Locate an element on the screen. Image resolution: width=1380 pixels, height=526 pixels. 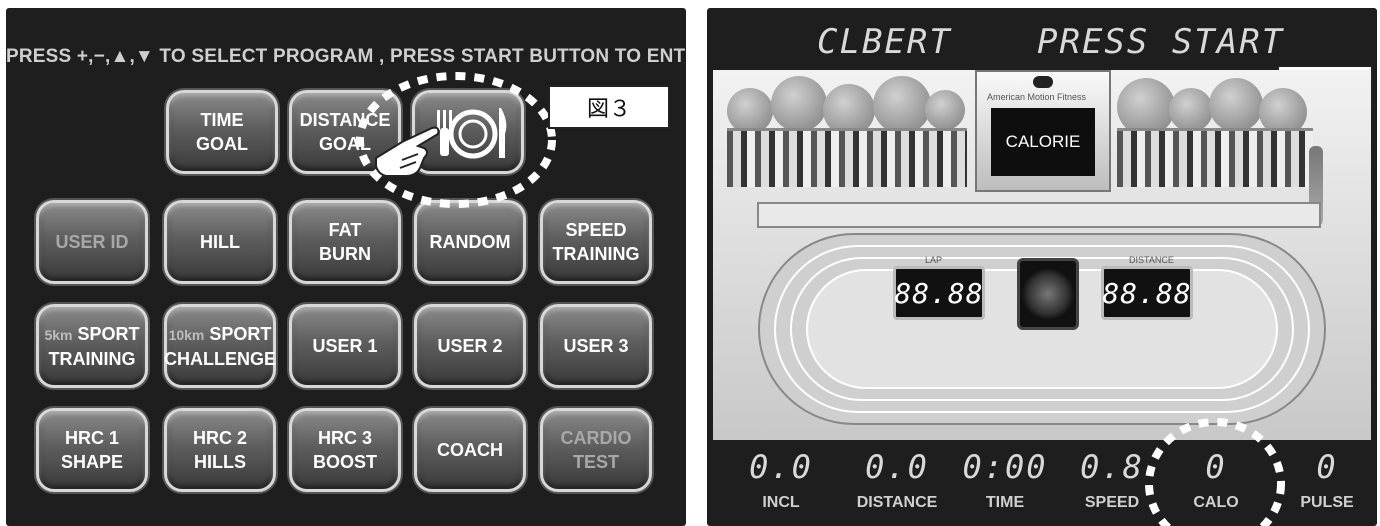
pulse-value: 0 is located at coordinates (1327, 467).